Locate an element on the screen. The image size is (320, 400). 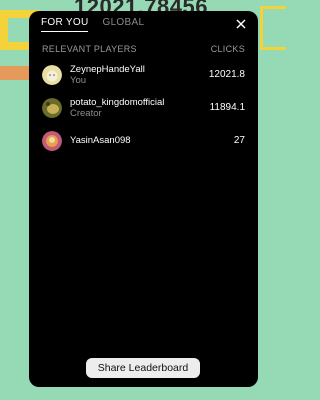
player-row: YasinAsan098 27 is located at coordinates (143, 140).